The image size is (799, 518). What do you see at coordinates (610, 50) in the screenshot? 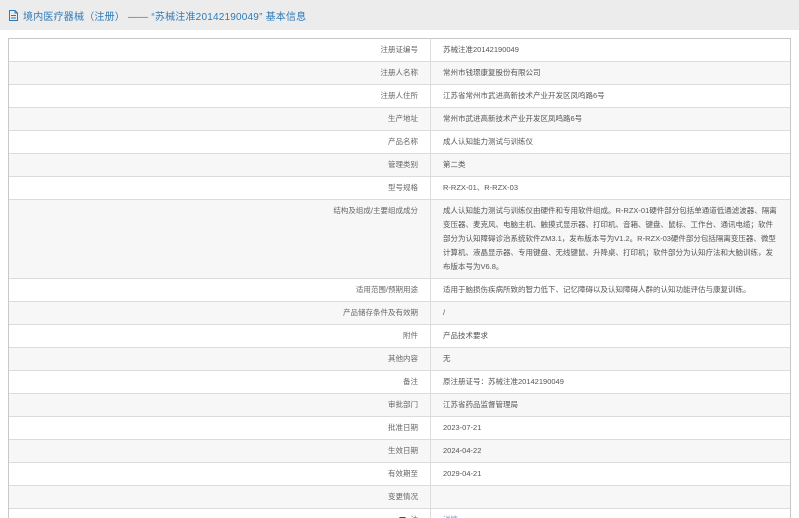
I see `row-value: 苏械注准20142190049` at bounding box center [610, 50].